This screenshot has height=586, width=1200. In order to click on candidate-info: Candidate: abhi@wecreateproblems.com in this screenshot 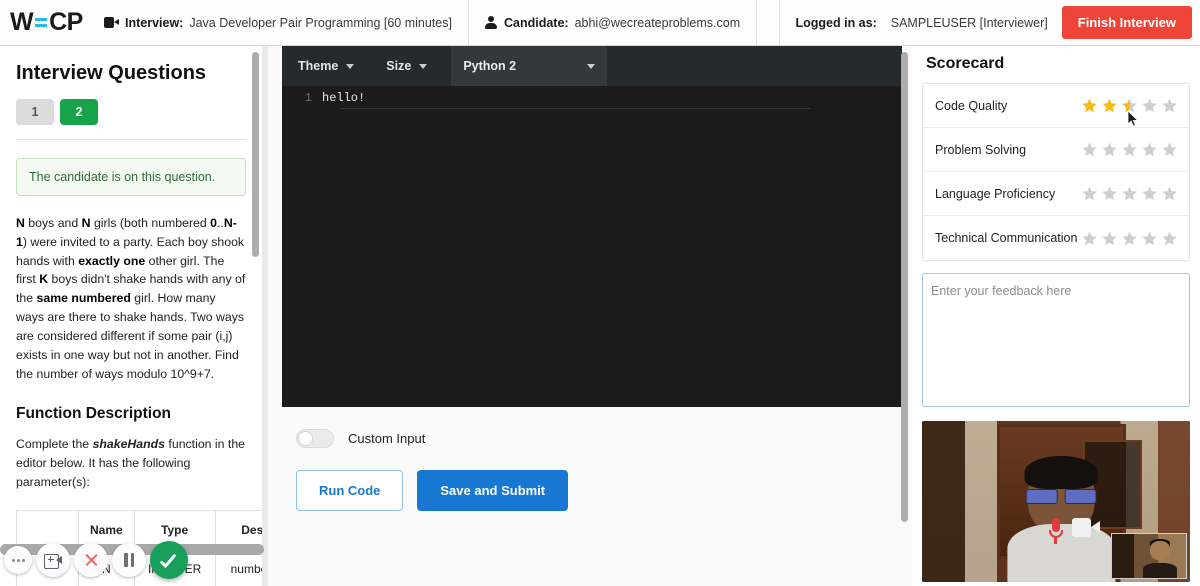, I will do `click(611, 22)`.